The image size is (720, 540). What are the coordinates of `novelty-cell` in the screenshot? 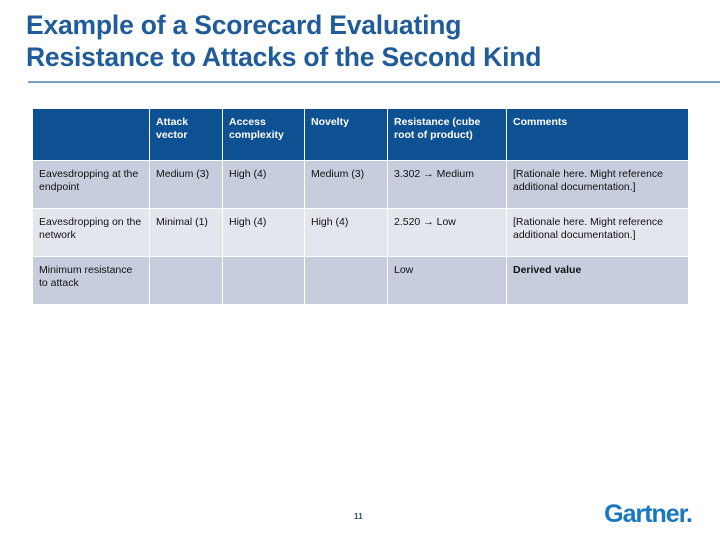 It's located at (346, 280).